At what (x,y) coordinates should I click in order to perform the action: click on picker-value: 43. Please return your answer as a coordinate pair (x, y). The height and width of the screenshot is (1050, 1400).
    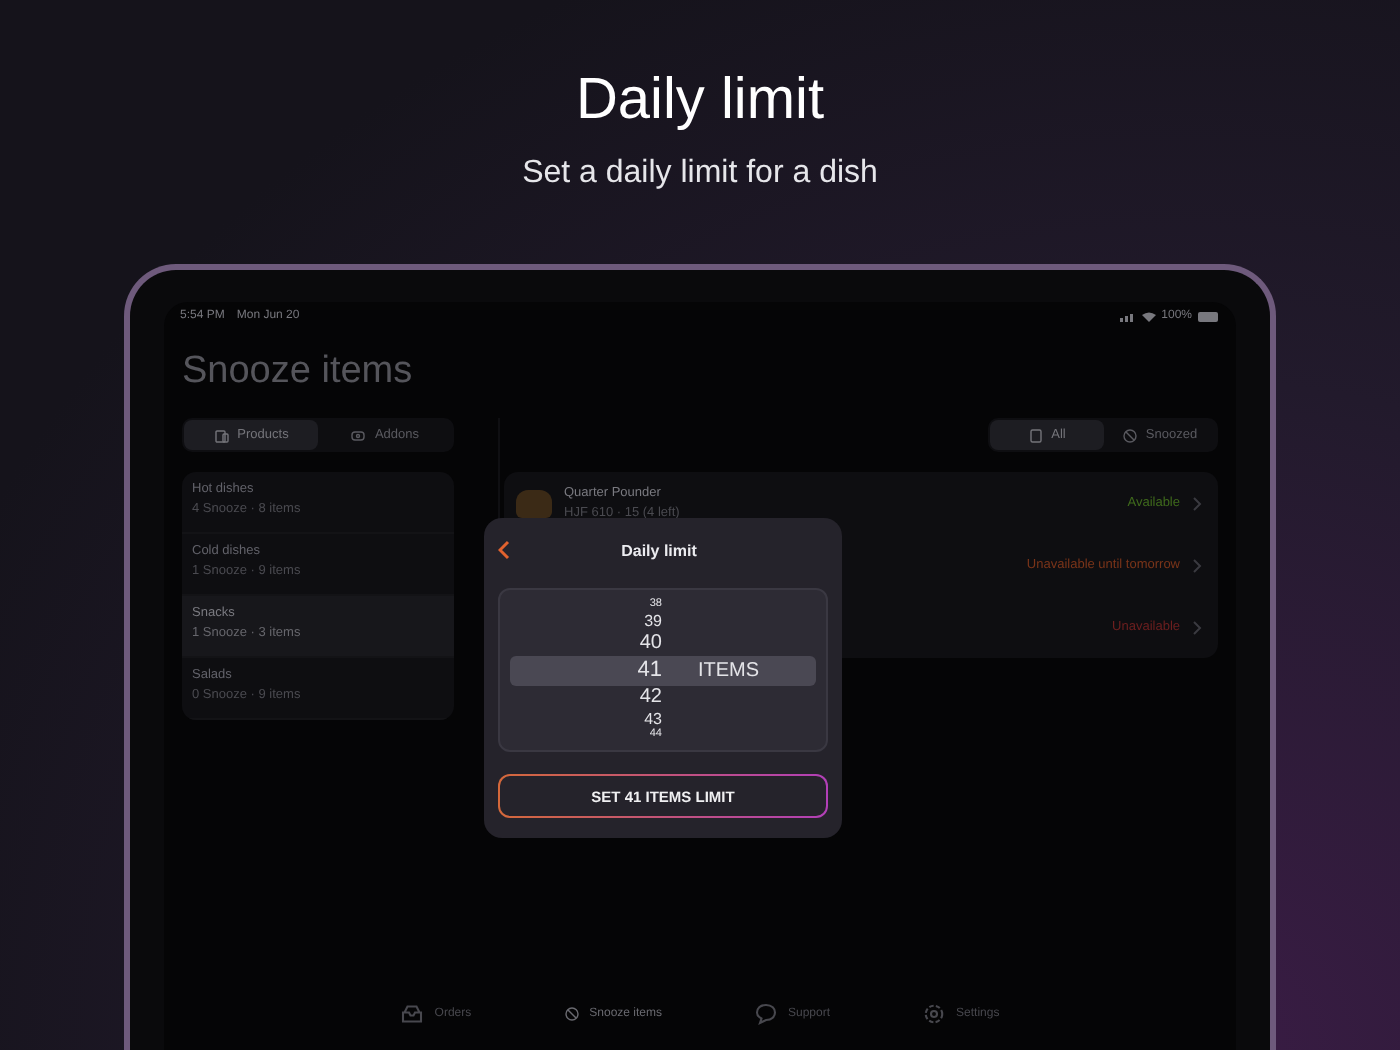
    Looking at the image, I should click on (653, 719).